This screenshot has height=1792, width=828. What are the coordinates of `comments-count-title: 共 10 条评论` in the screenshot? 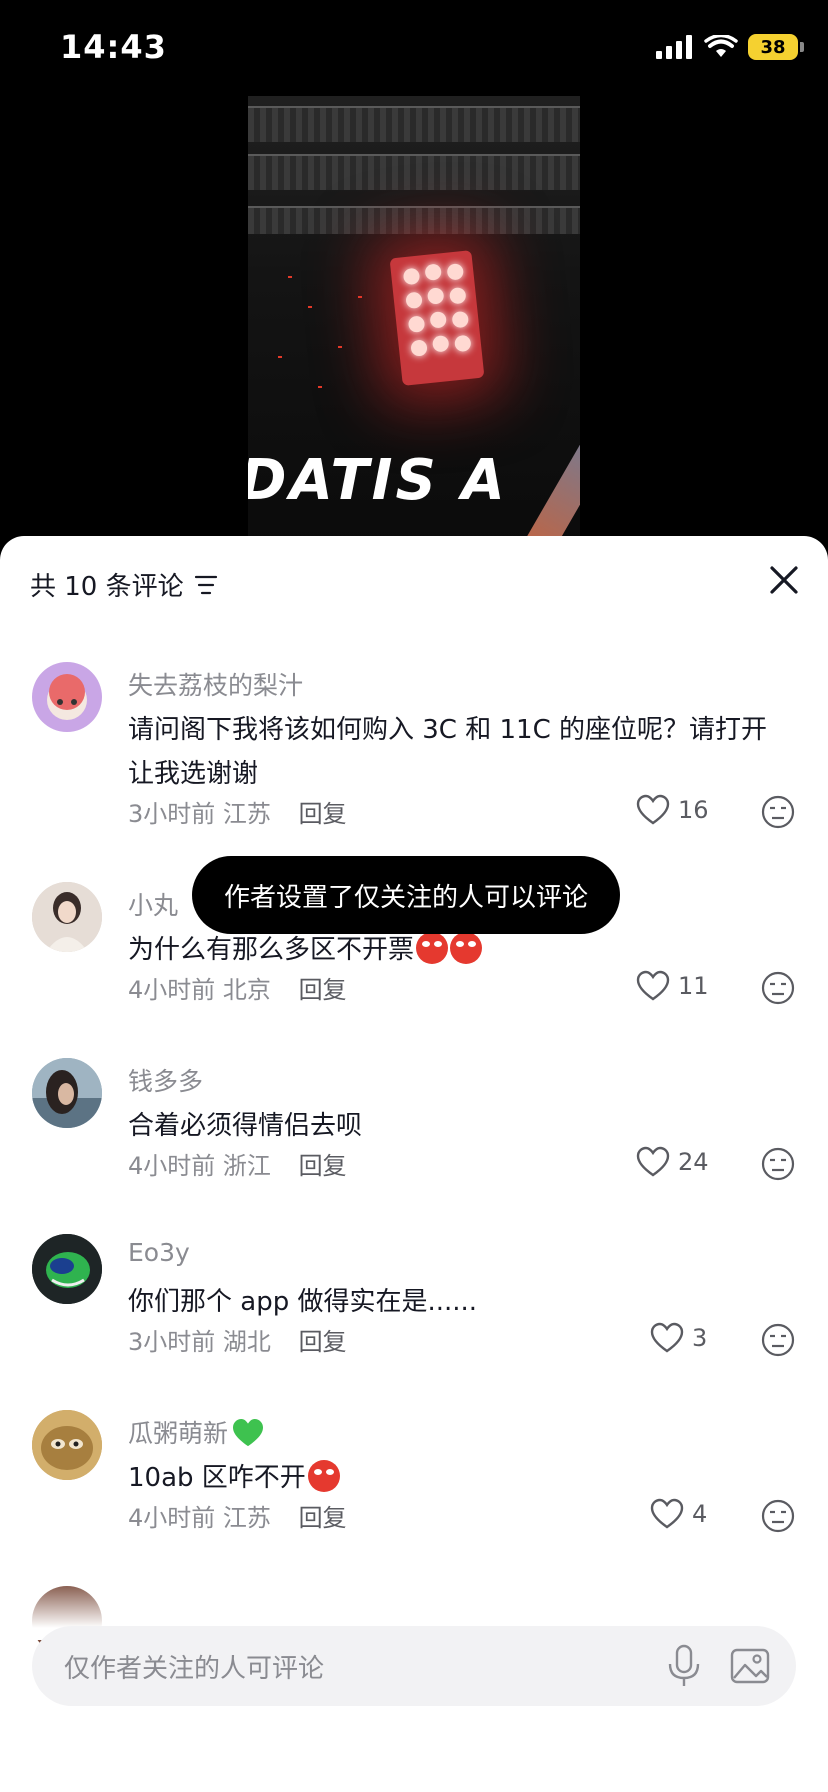 It's located at (107, 587).